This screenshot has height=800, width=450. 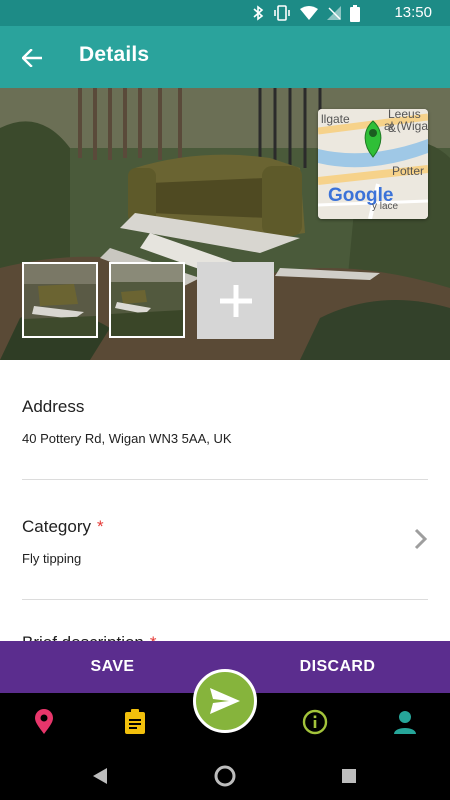 I want to click on required-marker: *, so click(x=100, y=526).